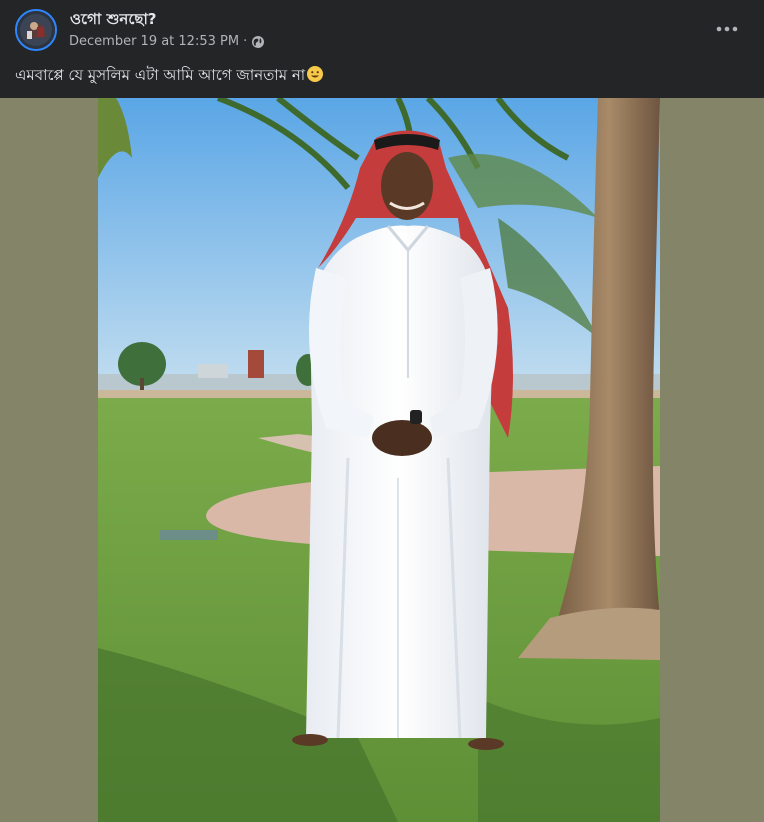 The width and height of the screenshot is (764, 822). I want to click on post-meta: December 19 at 12:53 PM ·, so click(167, 41).